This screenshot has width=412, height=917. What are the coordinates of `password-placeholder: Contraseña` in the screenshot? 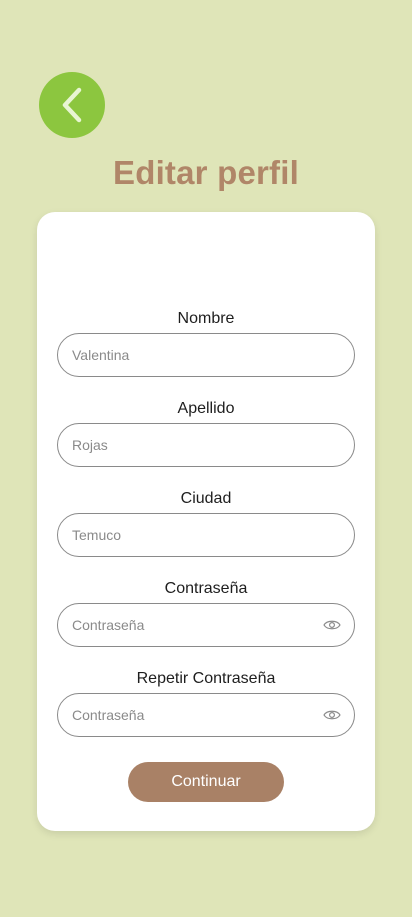 It's located at (108, 625).